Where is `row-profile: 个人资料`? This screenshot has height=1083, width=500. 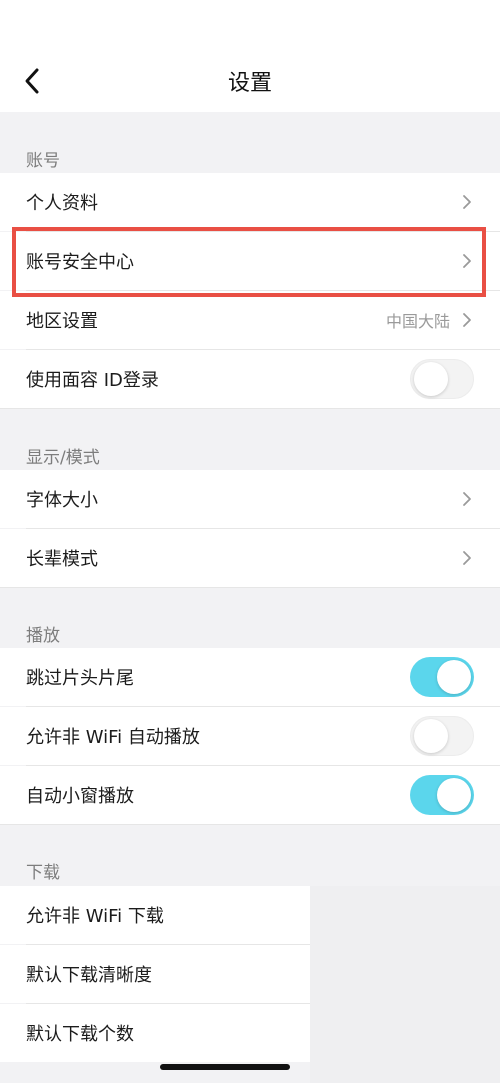 row-profile: 个人资料 is located at coordinates (250, 202).